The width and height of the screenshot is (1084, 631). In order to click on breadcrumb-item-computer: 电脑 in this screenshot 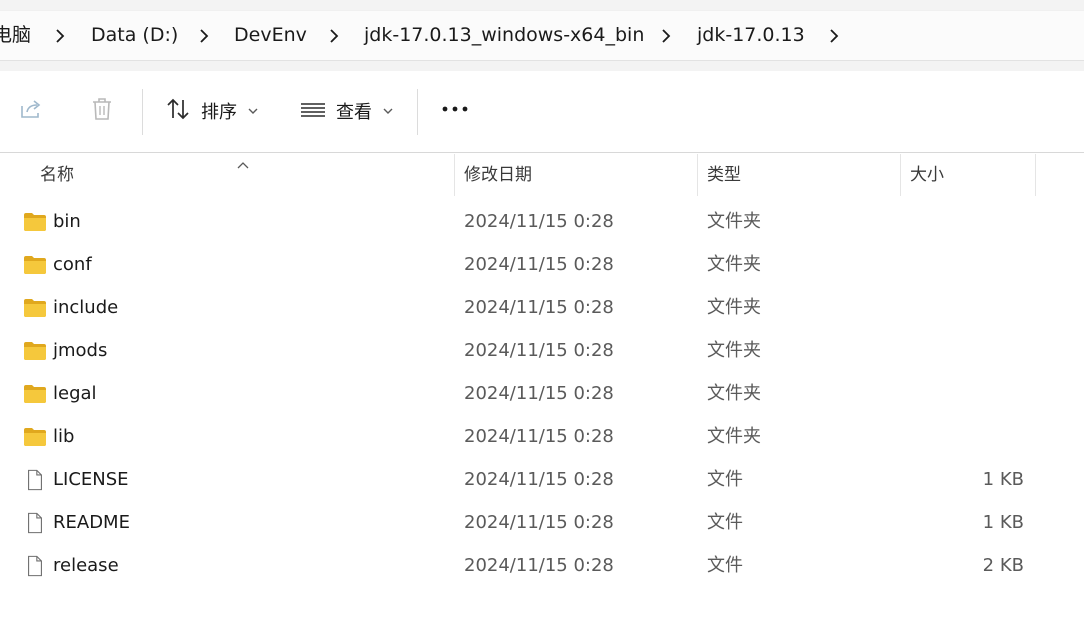, I will do `click(15, 35)`.